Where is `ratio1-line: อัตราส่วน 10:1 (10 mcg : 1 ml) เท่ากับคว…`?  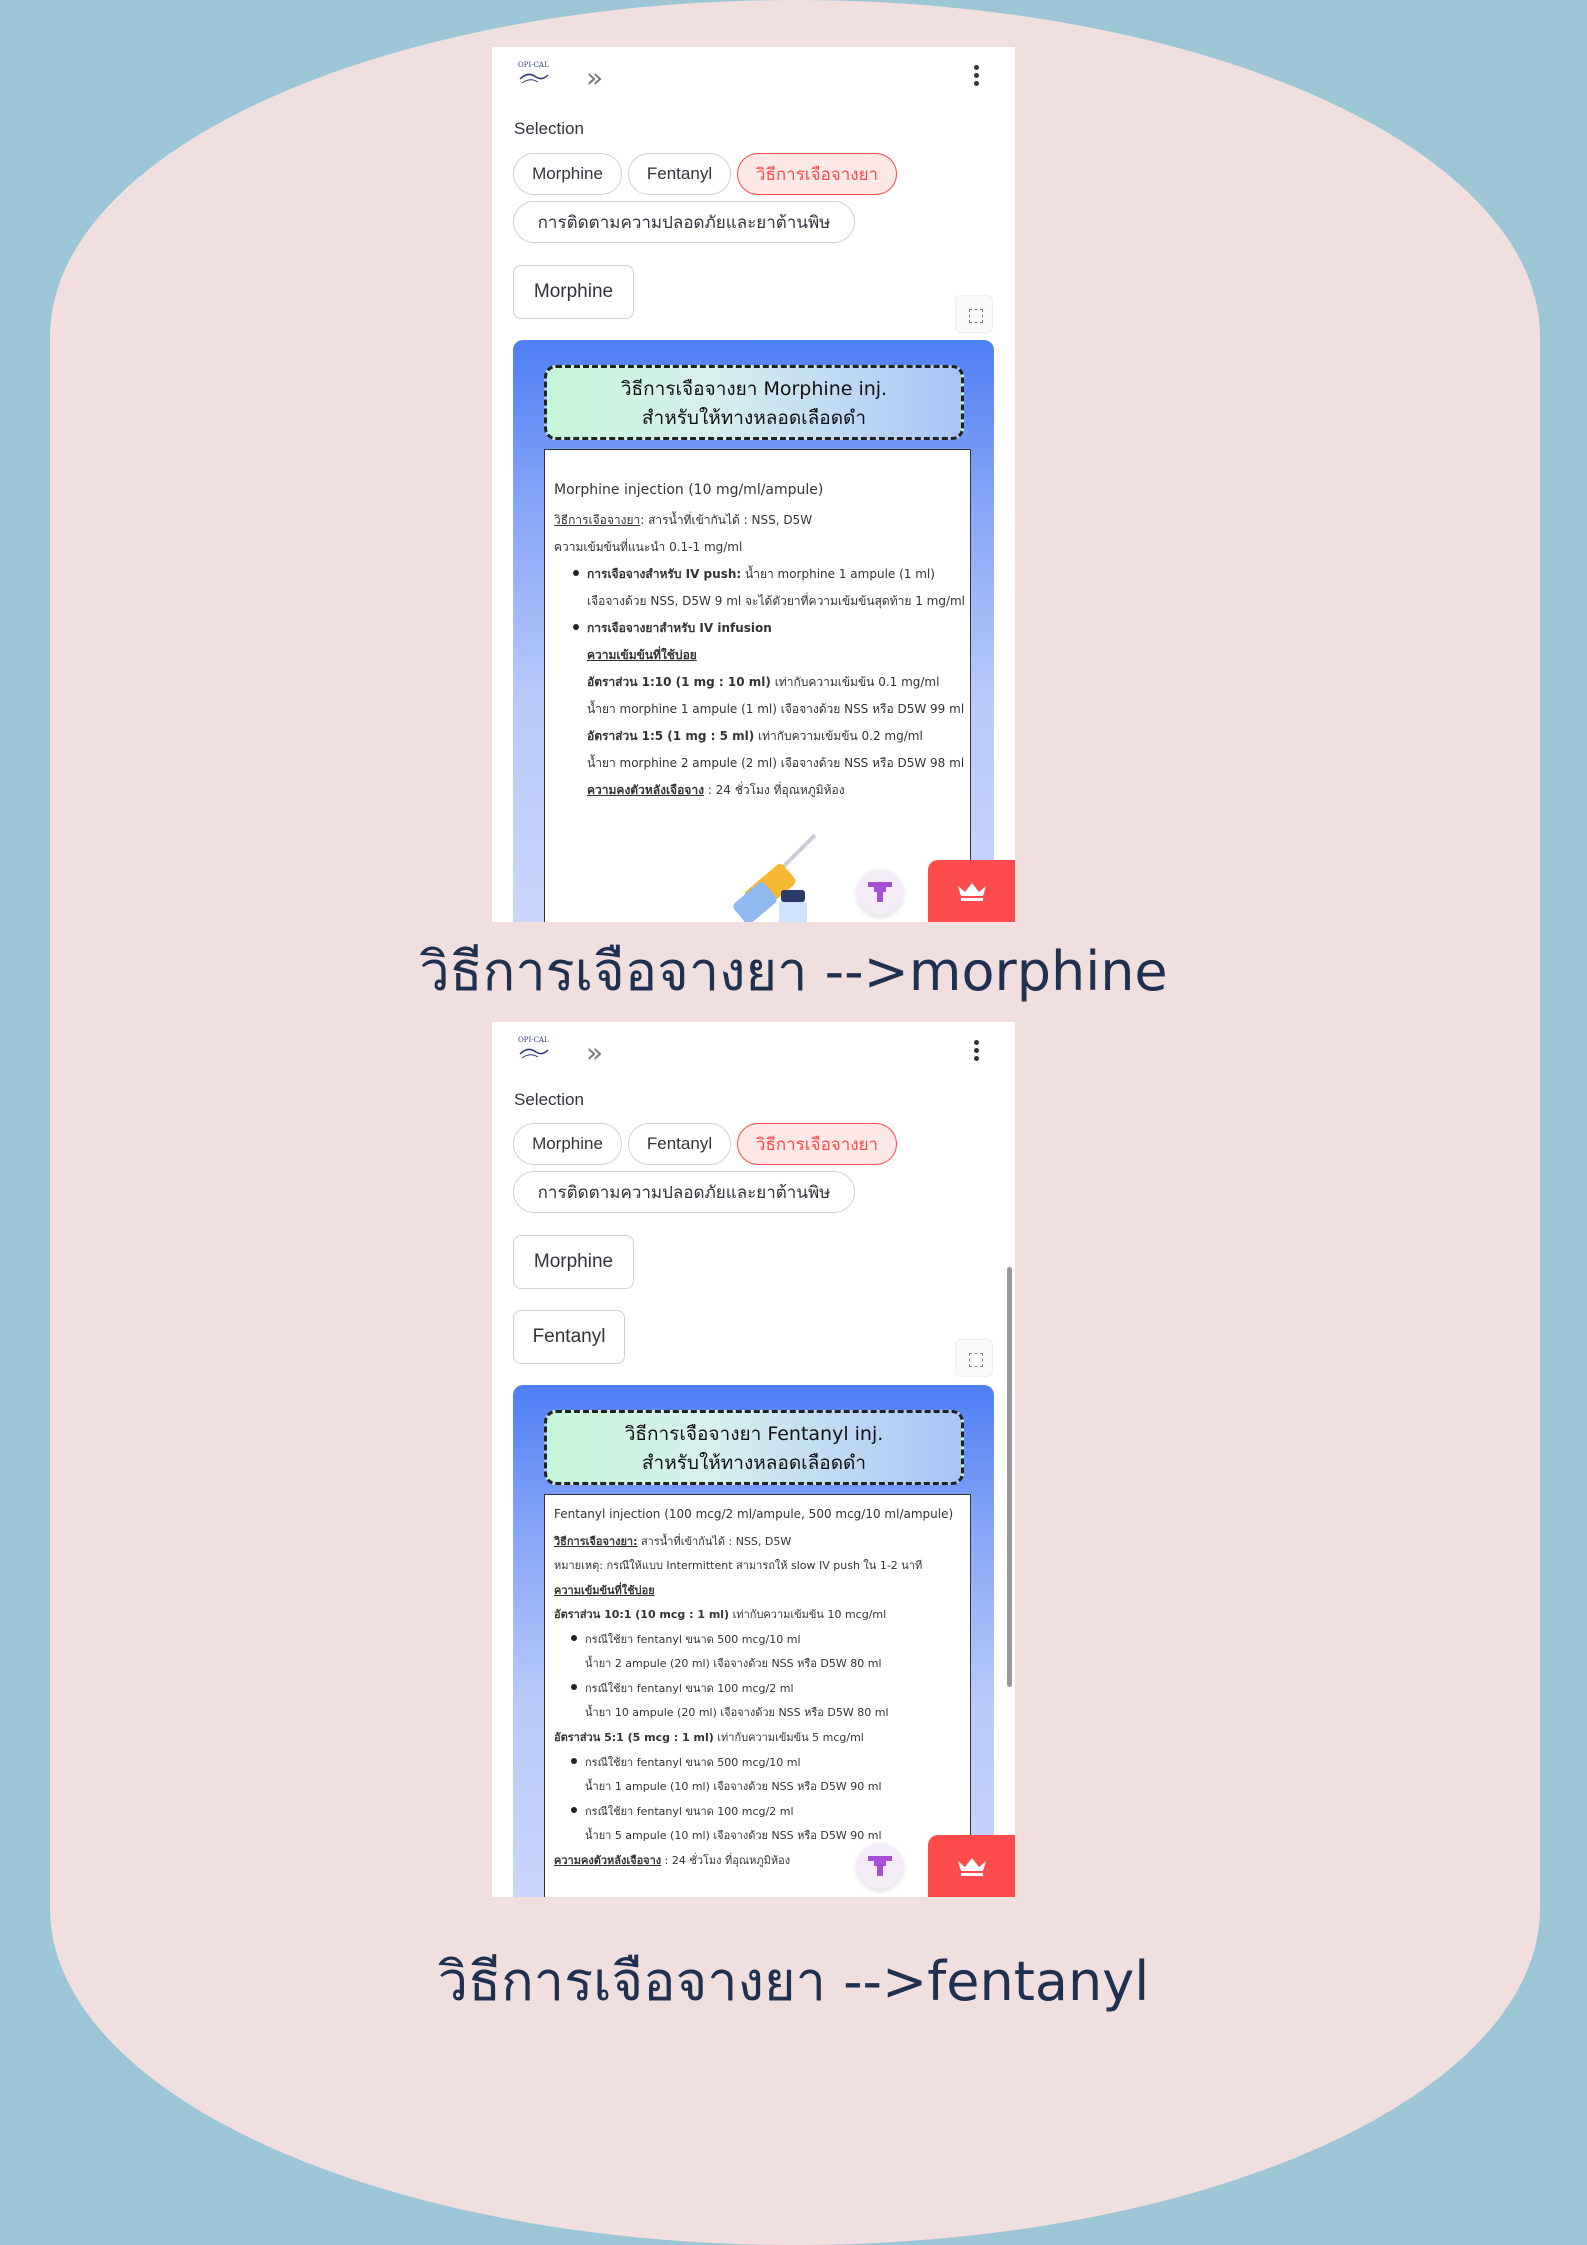 ratio1-line: อัตราส่วน 10:1 (10 mcg : 1 ml) เท่ากับคว… is located at coordinates (720, 1614).